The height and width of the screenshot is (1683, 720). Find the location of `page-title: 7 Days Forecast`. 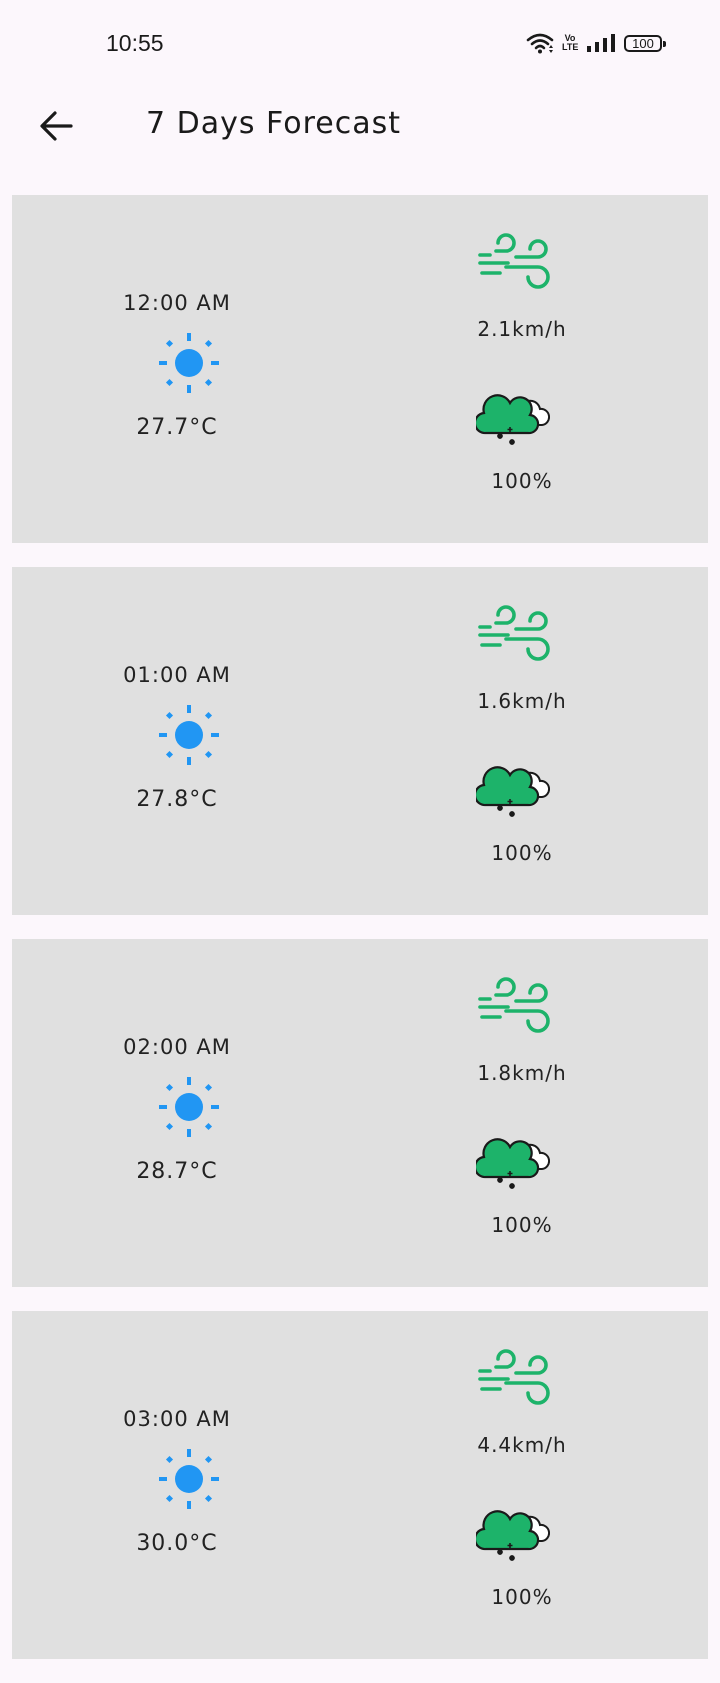

page-title: 7 Days Forecast is located at coordinates (273, 123).